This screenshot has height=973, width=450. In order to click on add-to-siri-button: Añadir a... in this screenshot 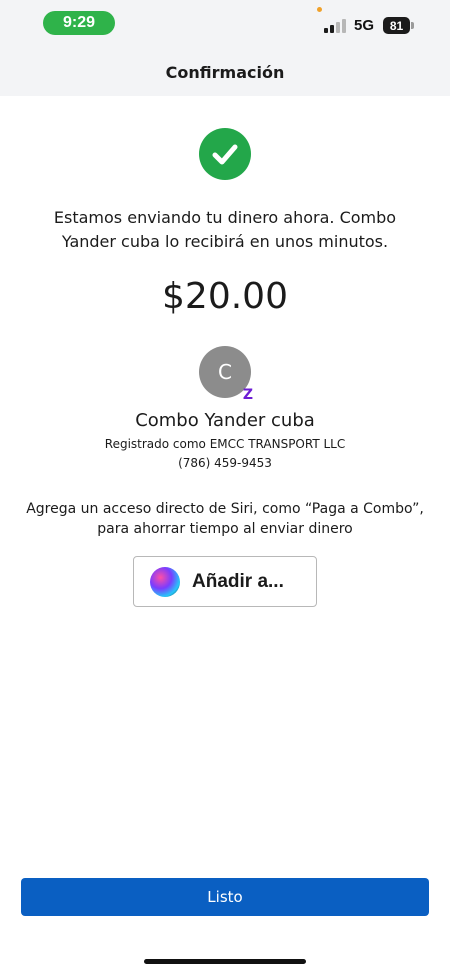, I will do `click(225, 581)`.